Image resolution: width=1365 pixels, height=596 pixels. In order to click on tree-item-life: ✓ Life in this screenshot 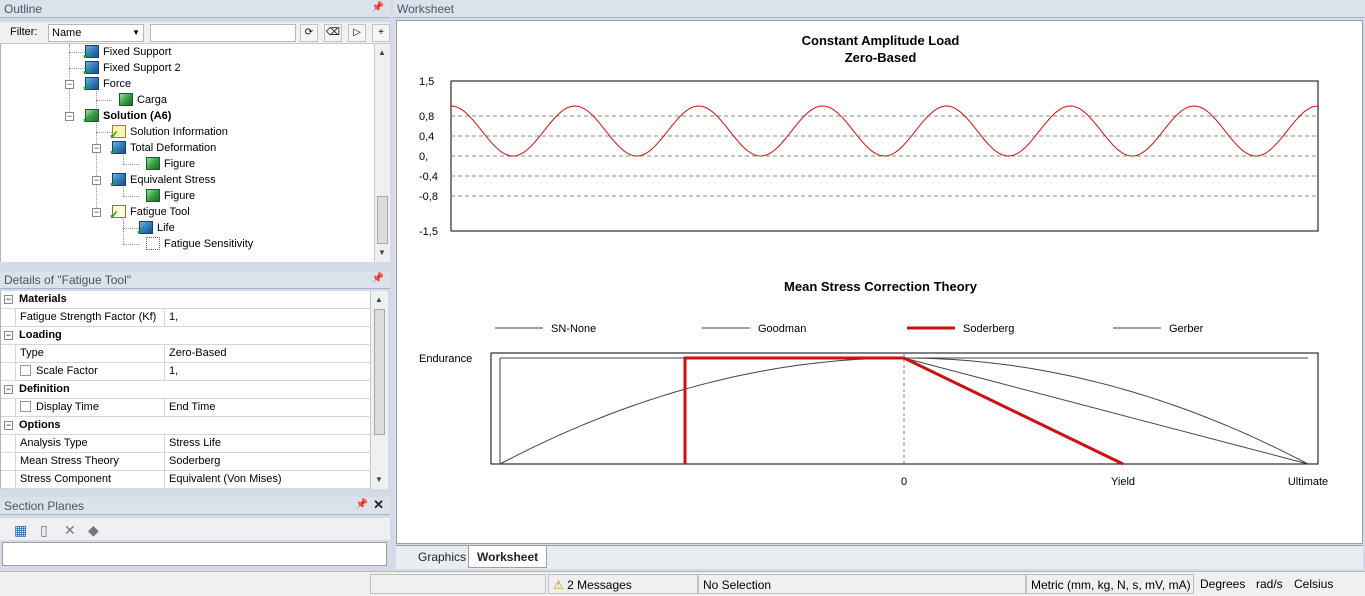, I will do `click(155, 229)`.